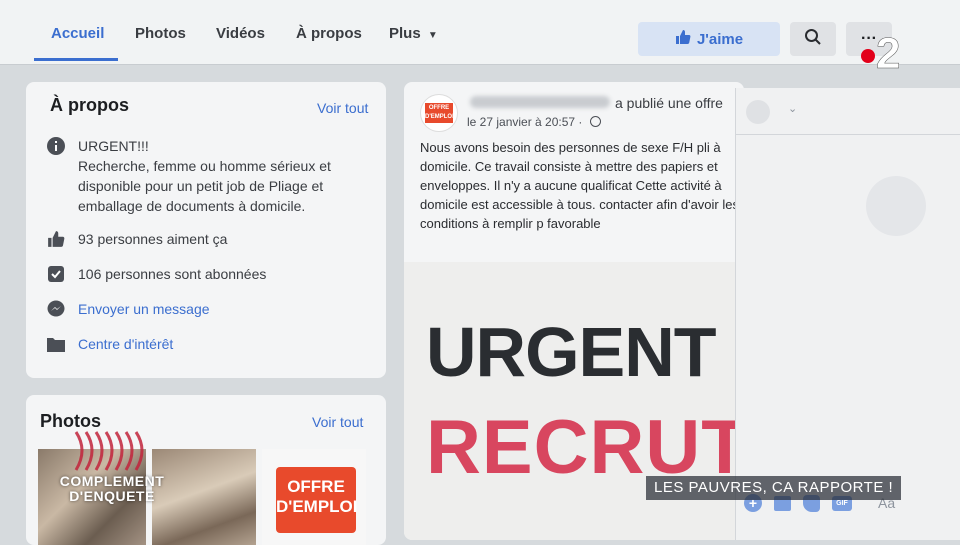 The width and height of the screenshot is (960, 545). Describe the element at coordinates (342, 108) in the screenshot. I see `about-see-all-link: Voir tout` at that location.